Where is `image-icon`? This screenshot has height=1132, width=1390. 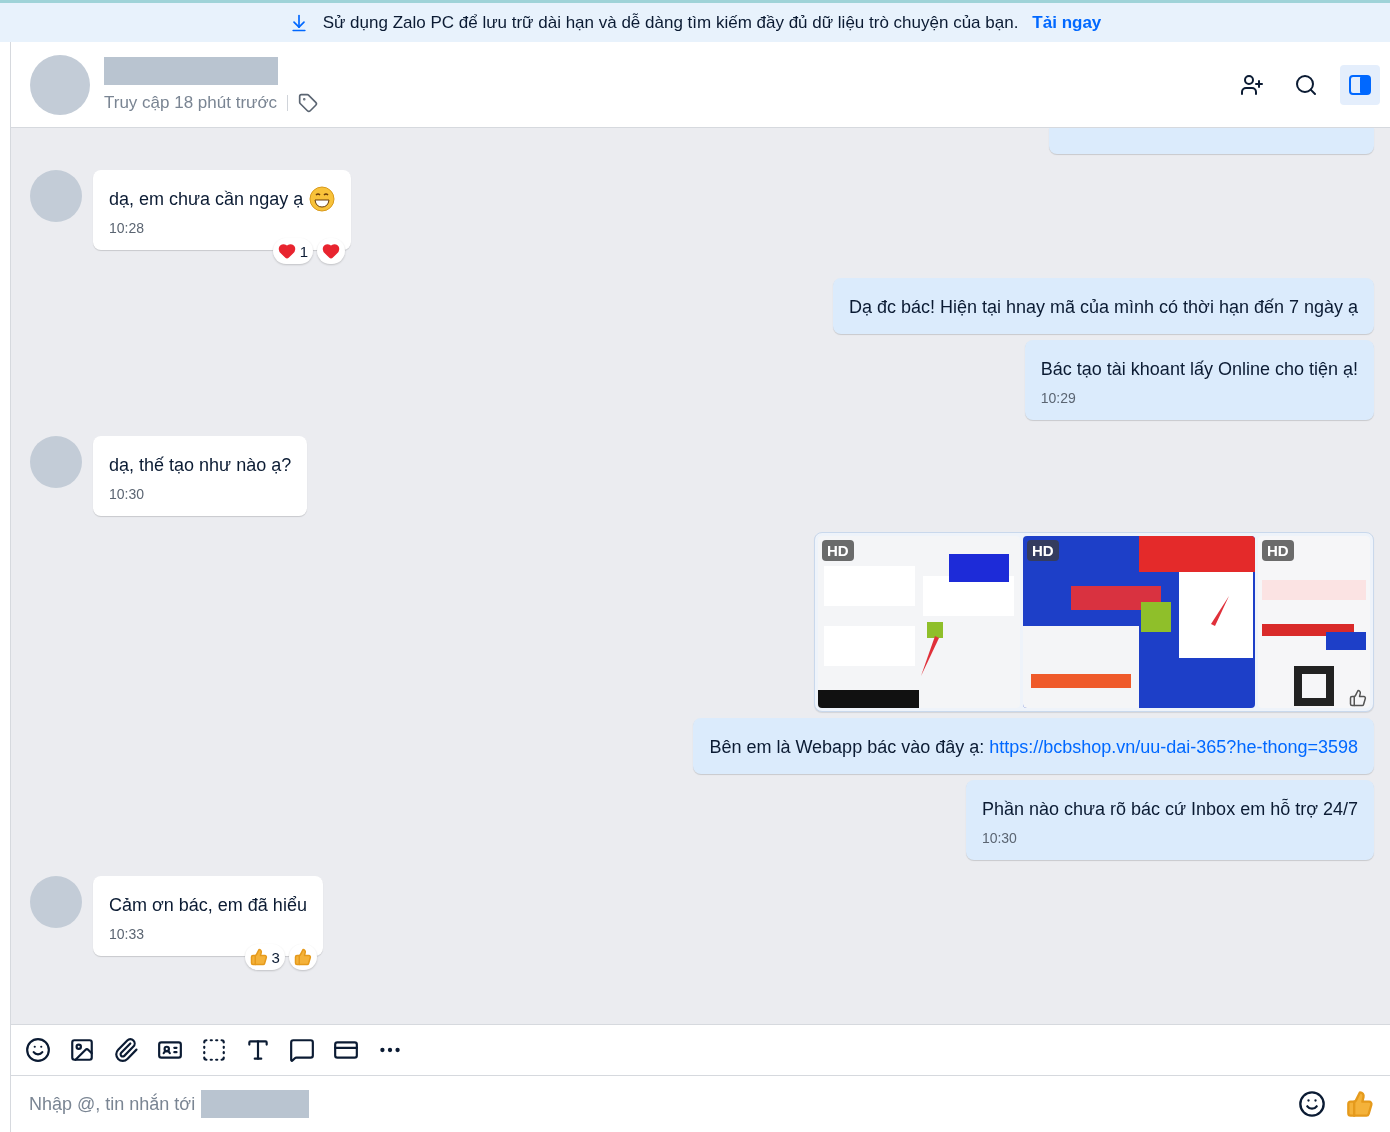 image-icon is located at coordinates (82, 1050).